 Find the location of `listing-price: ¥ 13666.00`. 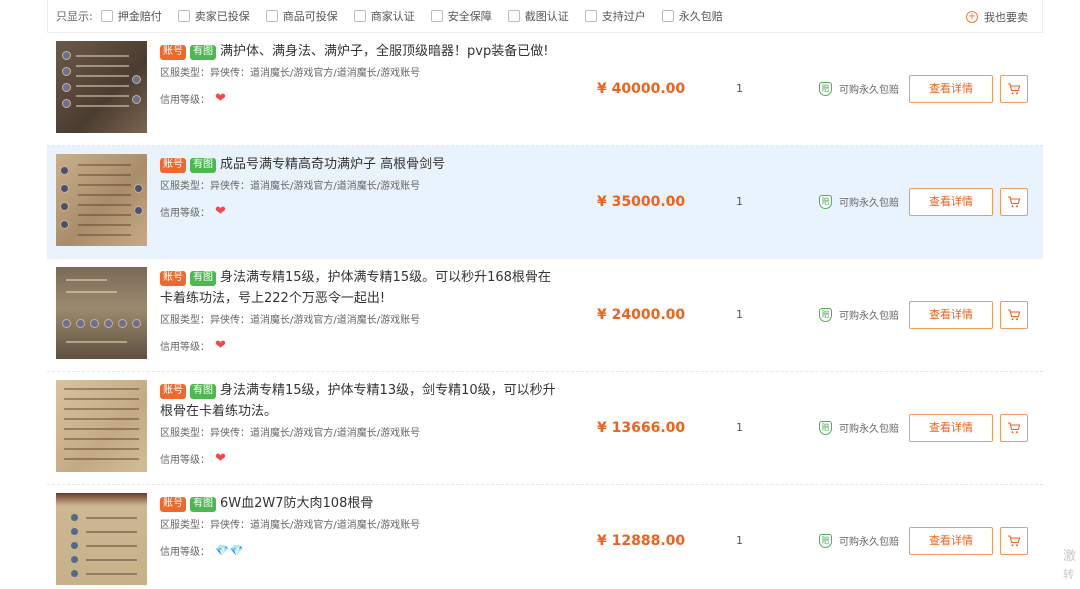

listing-price: ¥ 13666.00 is located at coordinates (641, 428).